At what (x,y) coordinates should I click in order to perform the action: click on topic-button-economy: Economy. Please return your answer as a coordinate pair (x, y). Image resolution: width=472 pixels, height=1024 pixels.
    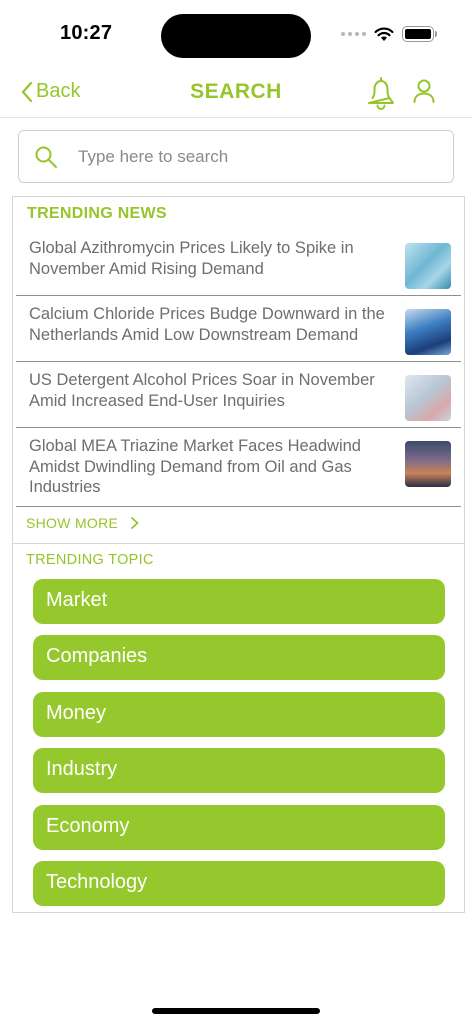
    Looking at the image, I should click on (239, 827).